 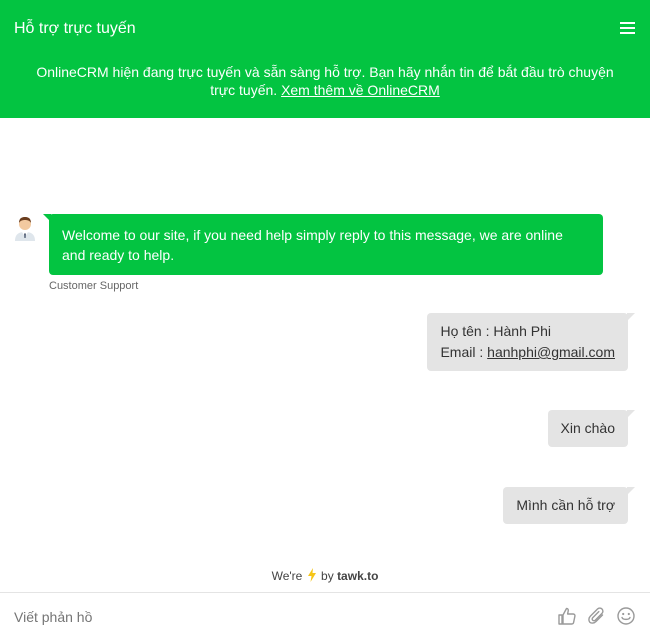 I want to click on brand-name: tawk.to, so click(x=358, y=576).